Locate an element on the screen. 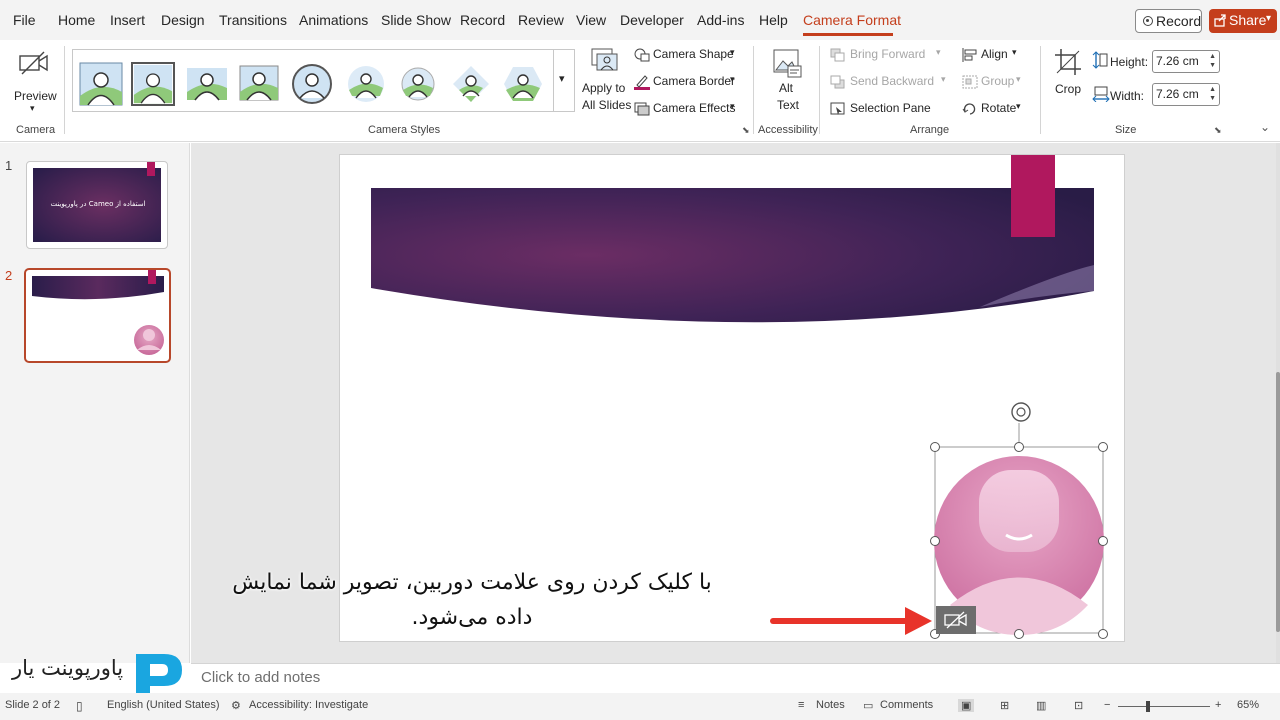 The image size is (1280, 720). zoom-slider-thumb is located at coordinates (1148, 706).